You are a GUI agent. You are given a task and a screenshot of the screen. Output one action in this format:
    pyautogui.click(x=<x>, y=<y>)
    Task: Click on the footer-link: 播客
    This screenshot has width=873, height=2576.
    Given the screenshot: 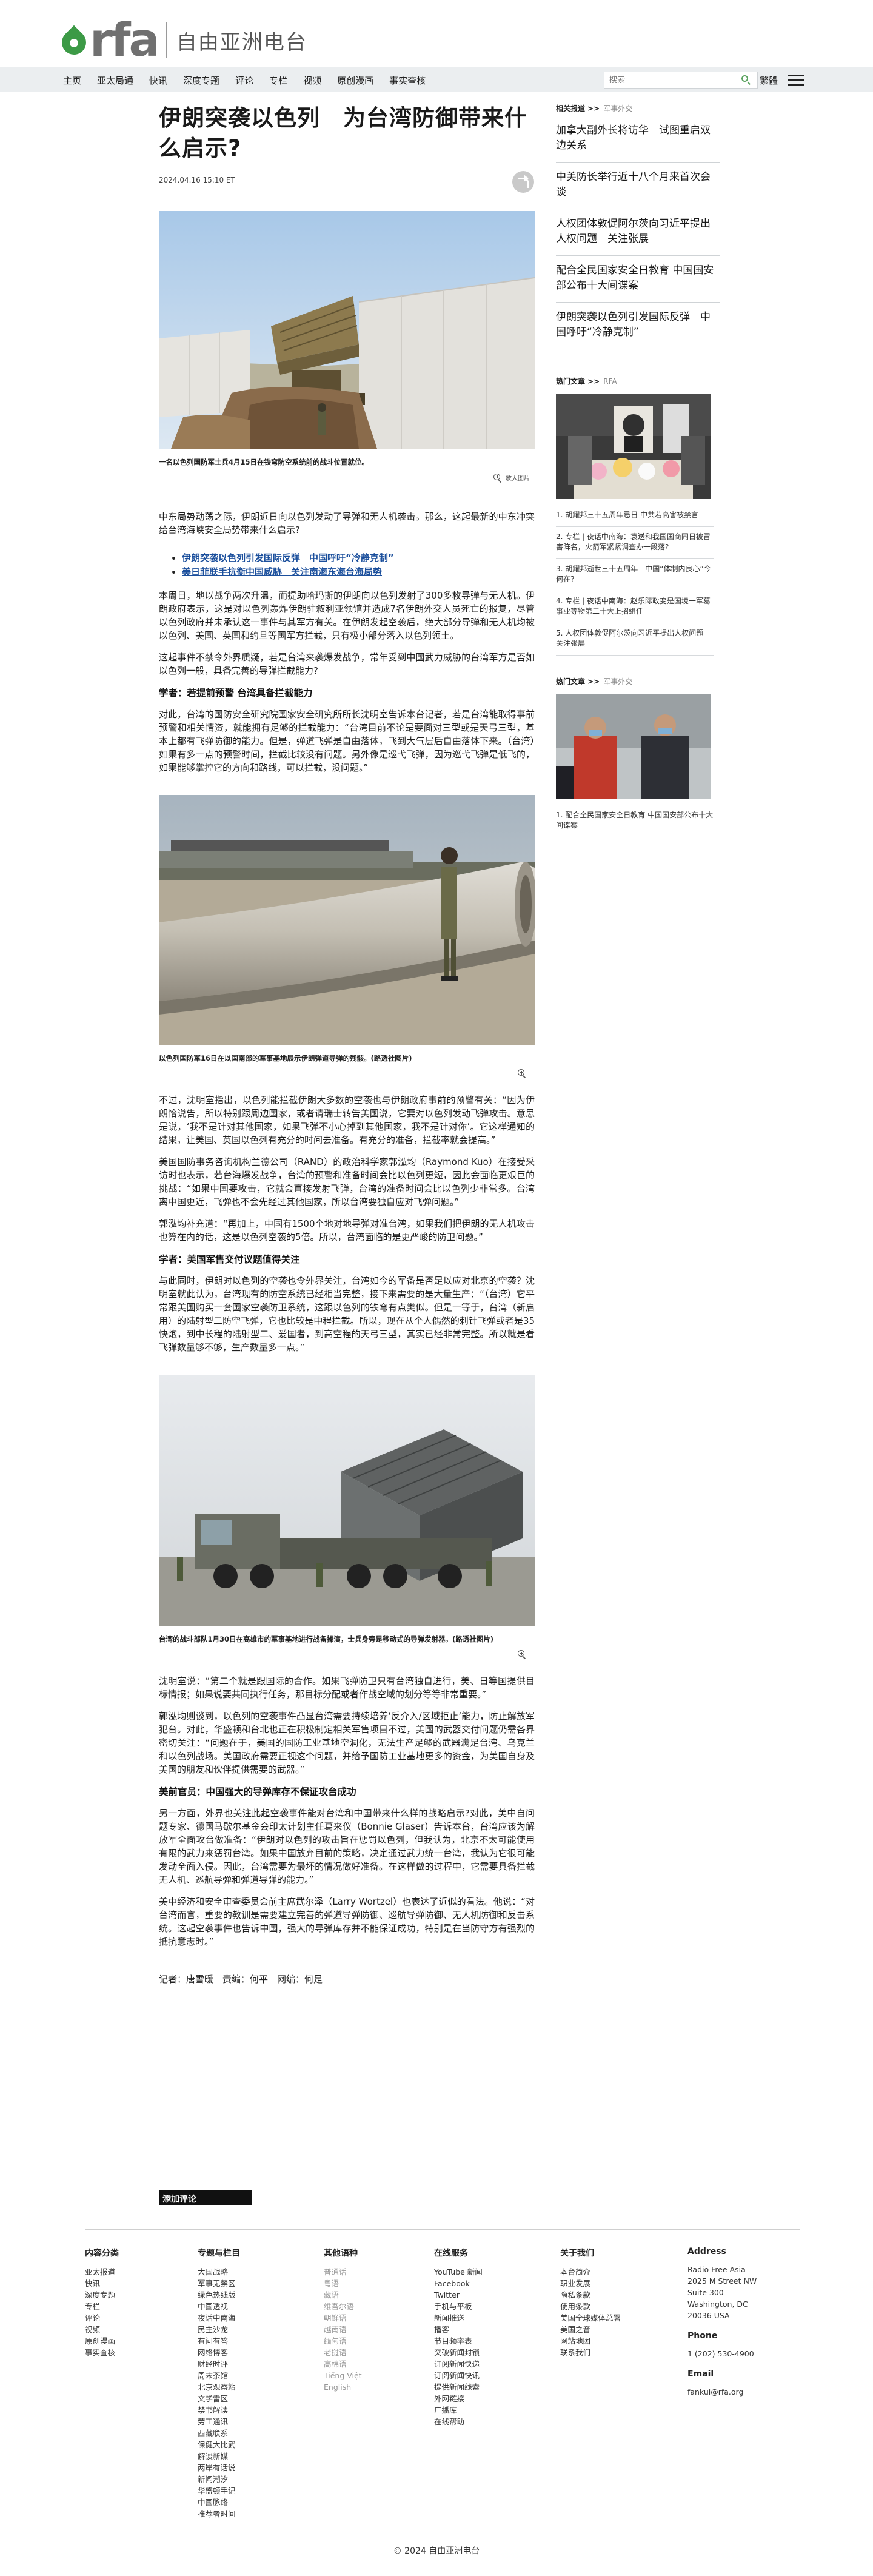 What is the action you would take?
    pyautogui.click(x=458, y=2329)
    